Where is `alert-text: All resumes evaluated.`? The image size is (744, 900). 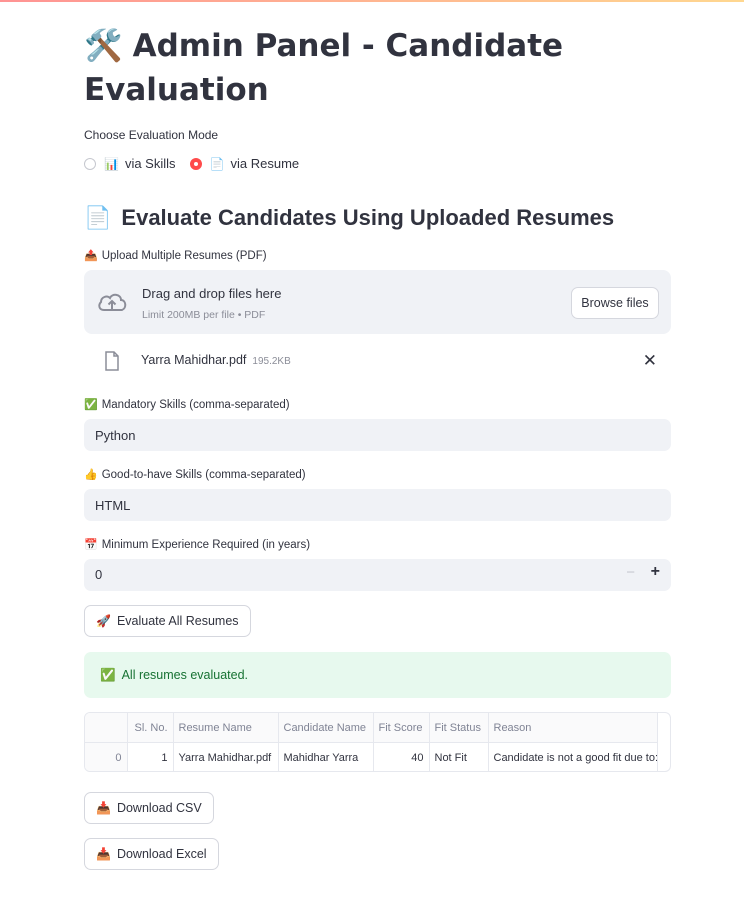 alert-text: All resumes evaluated. is located at coordinates (185, 675).